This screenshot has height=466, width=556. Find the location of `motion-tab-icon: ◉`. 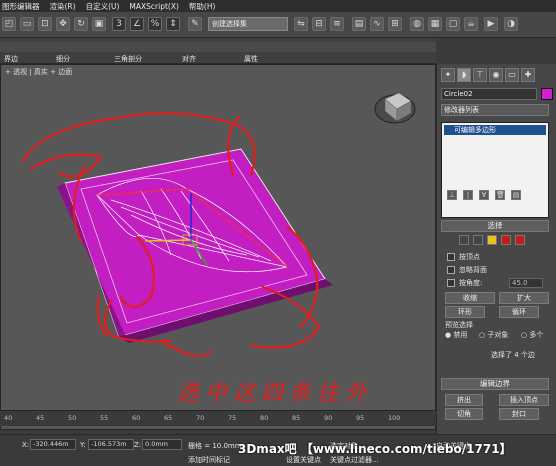

motion-tab-icon: ◉ is located at coordinates (496, 75).